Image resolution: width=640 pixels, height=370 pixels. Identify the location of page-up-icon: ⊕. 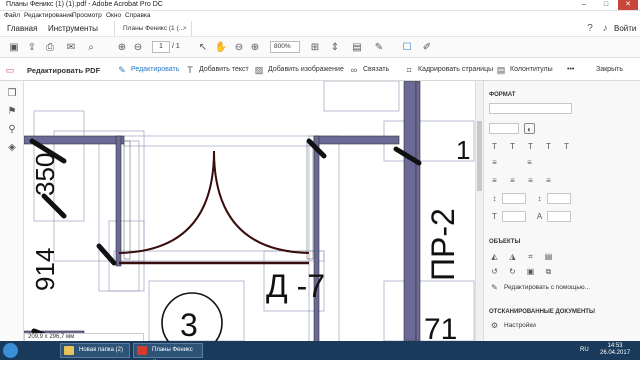
(122, 48).